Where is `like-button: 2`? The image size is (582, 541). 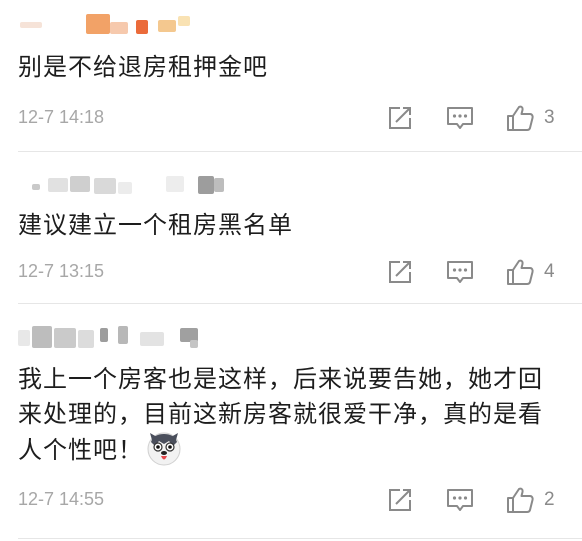
like-button: 2 is located at coordinates (530, 500).